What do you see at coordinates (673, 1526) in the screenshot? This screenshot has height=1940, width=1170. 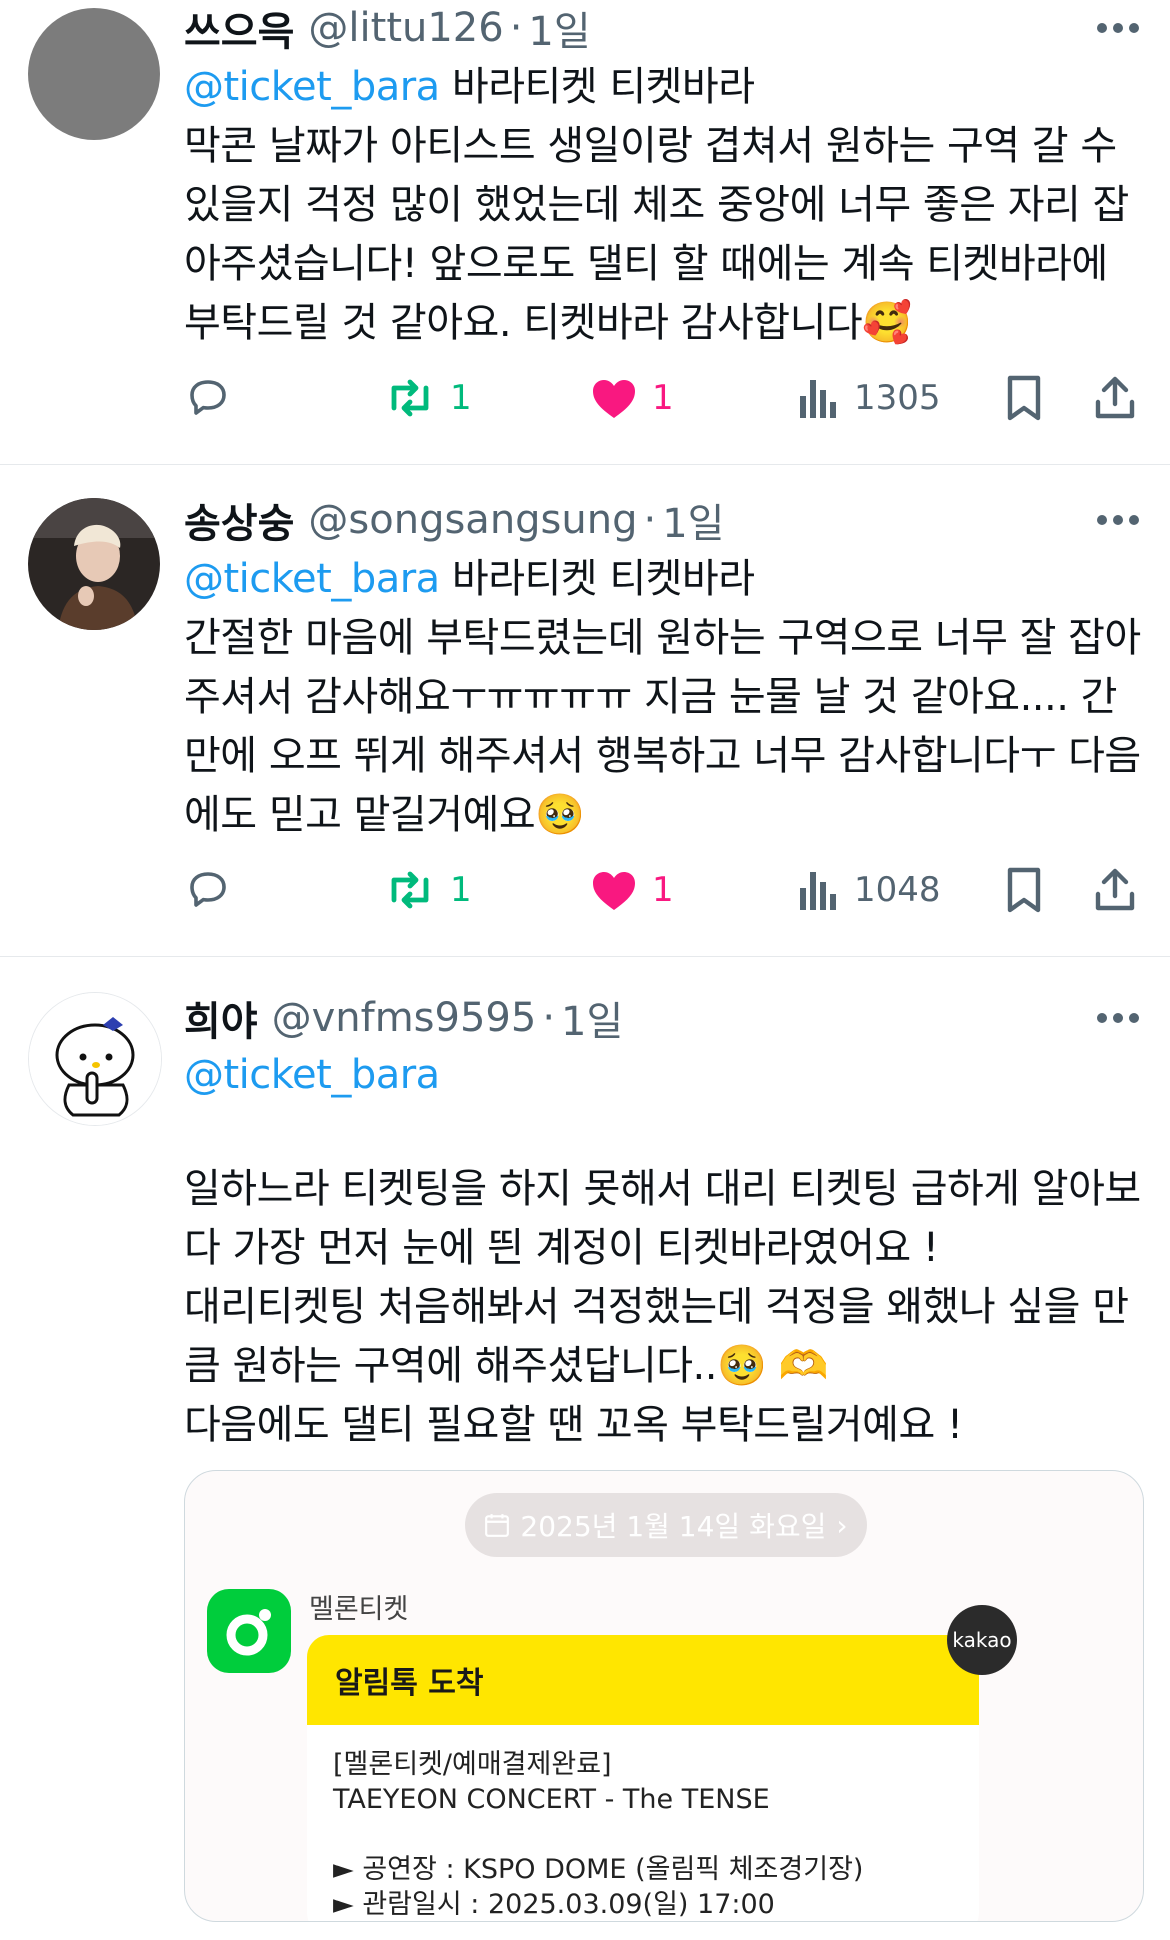 I see `date-text: 2025년 1월 14일 화요일` at bounding box center [673, 1526].